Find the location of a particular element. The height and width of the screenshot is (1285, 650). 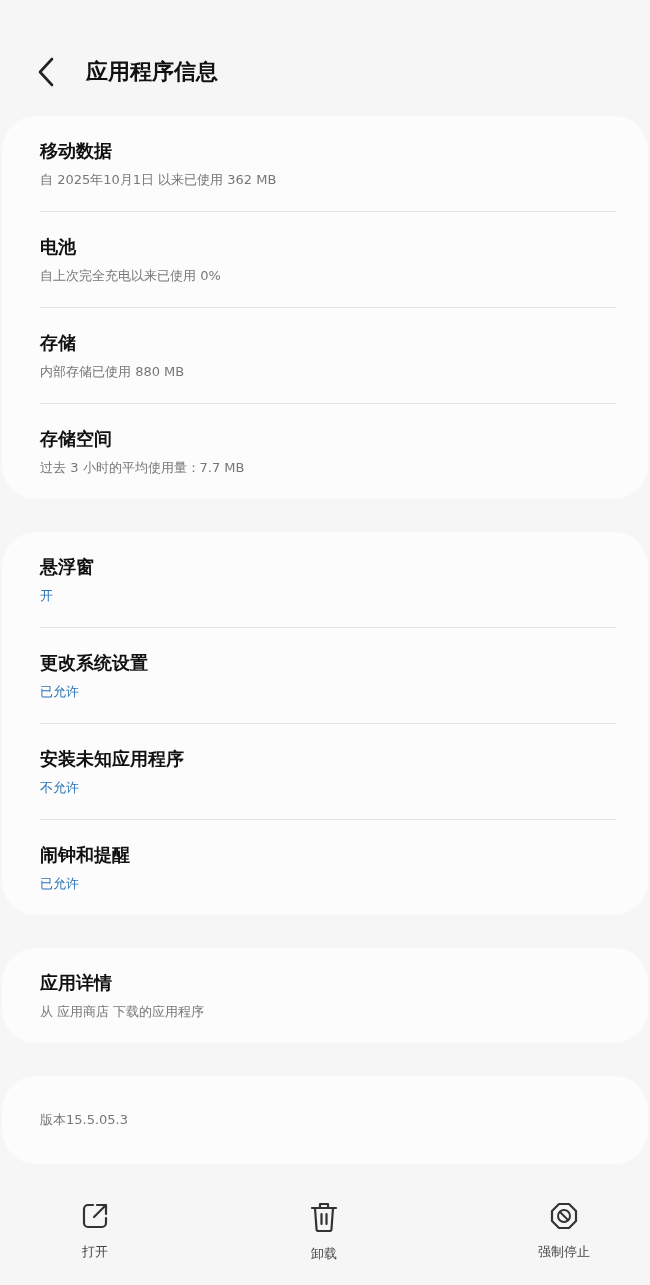

action-button: 打开 is located at coordinates (95, 1232).